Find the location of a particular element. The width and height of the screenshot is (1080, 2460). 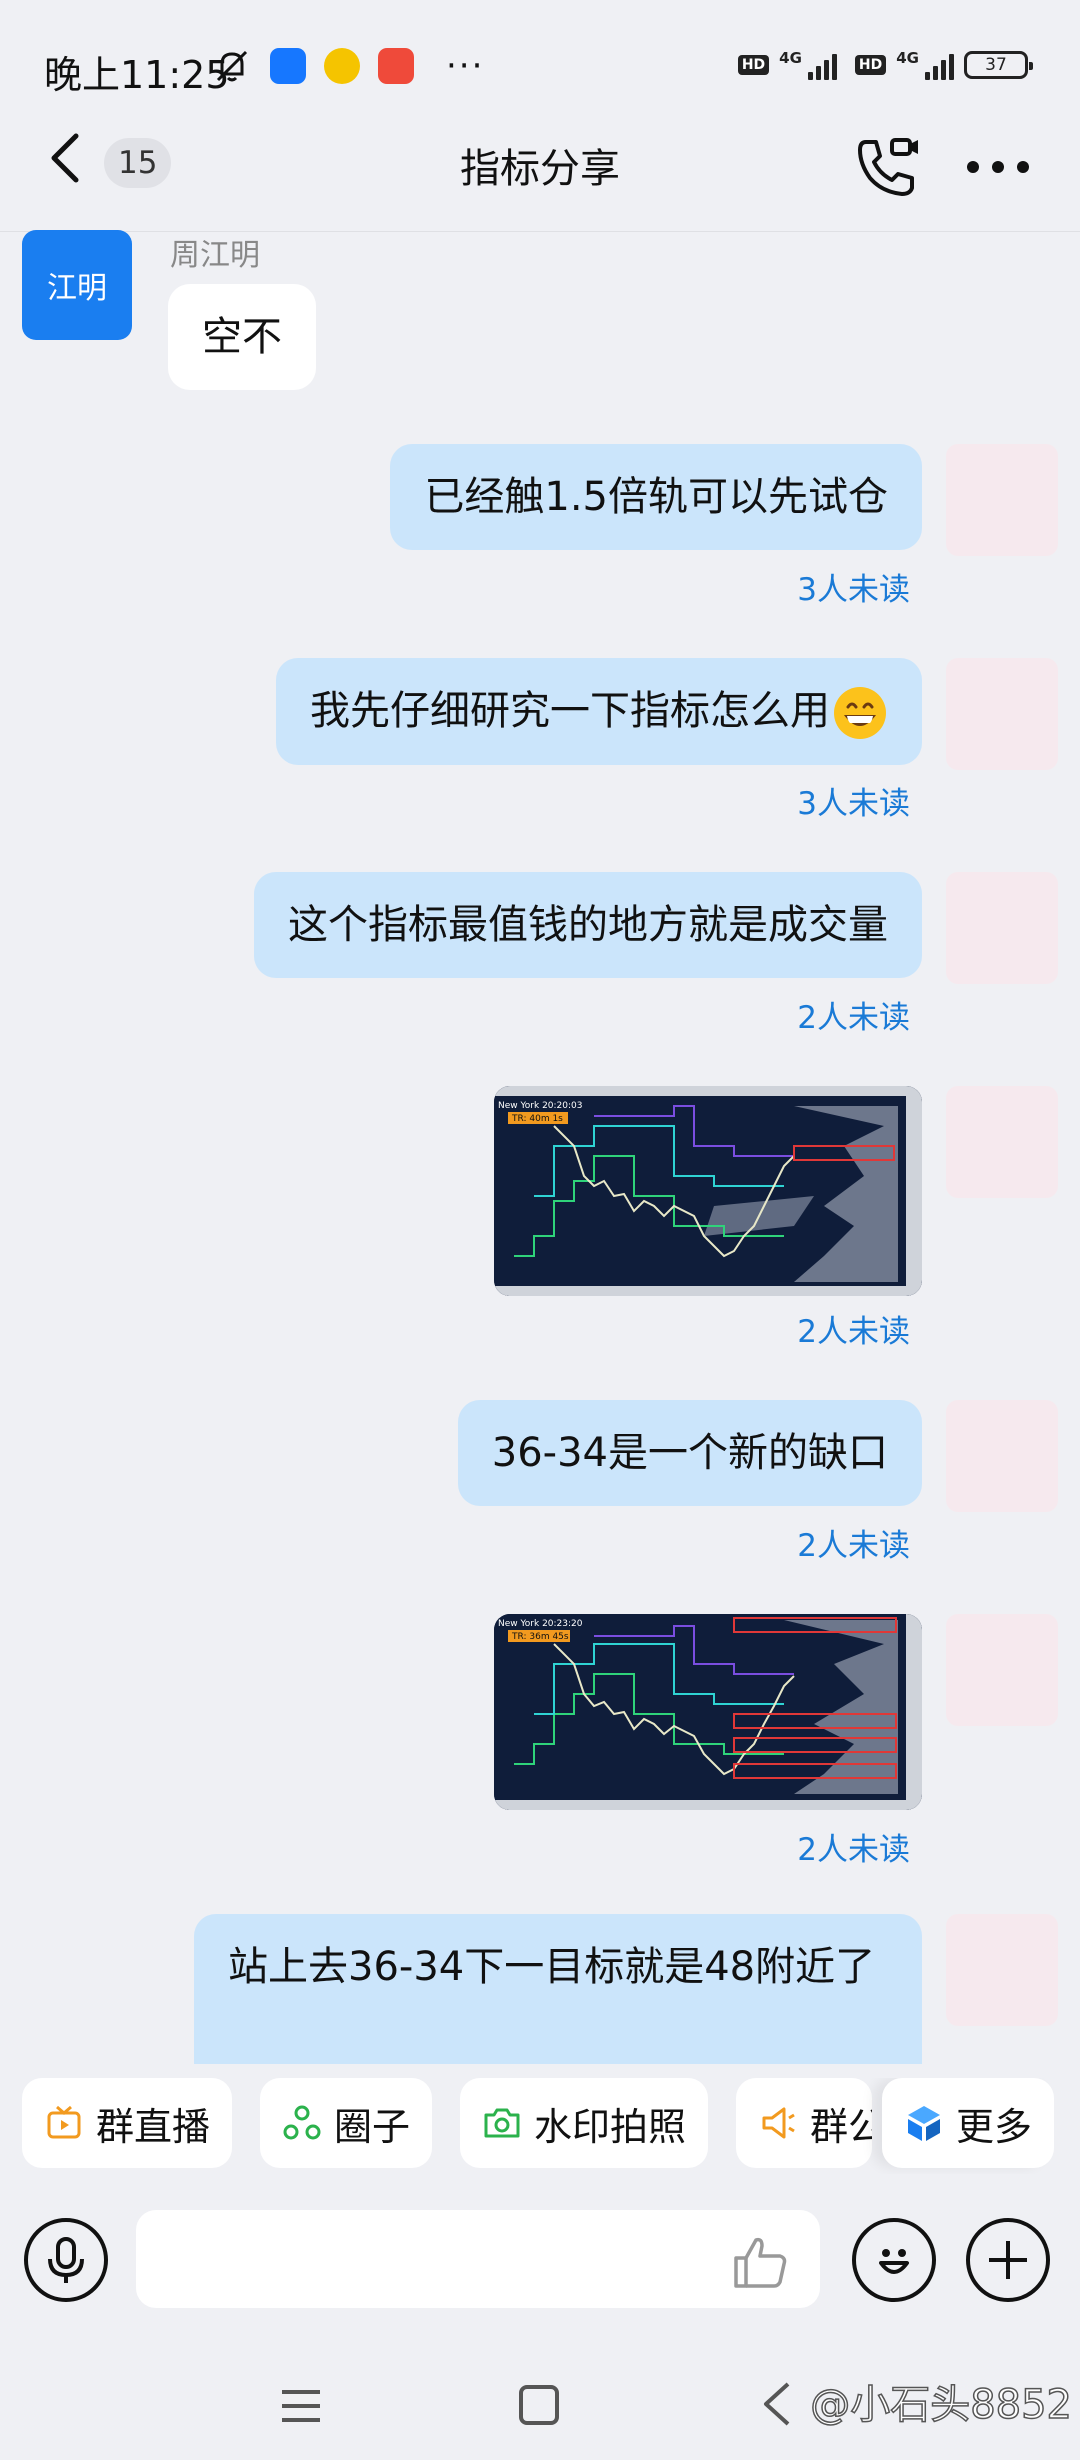

chart-tag: TR: 36m 45s is located at coordinates (540, 1637).